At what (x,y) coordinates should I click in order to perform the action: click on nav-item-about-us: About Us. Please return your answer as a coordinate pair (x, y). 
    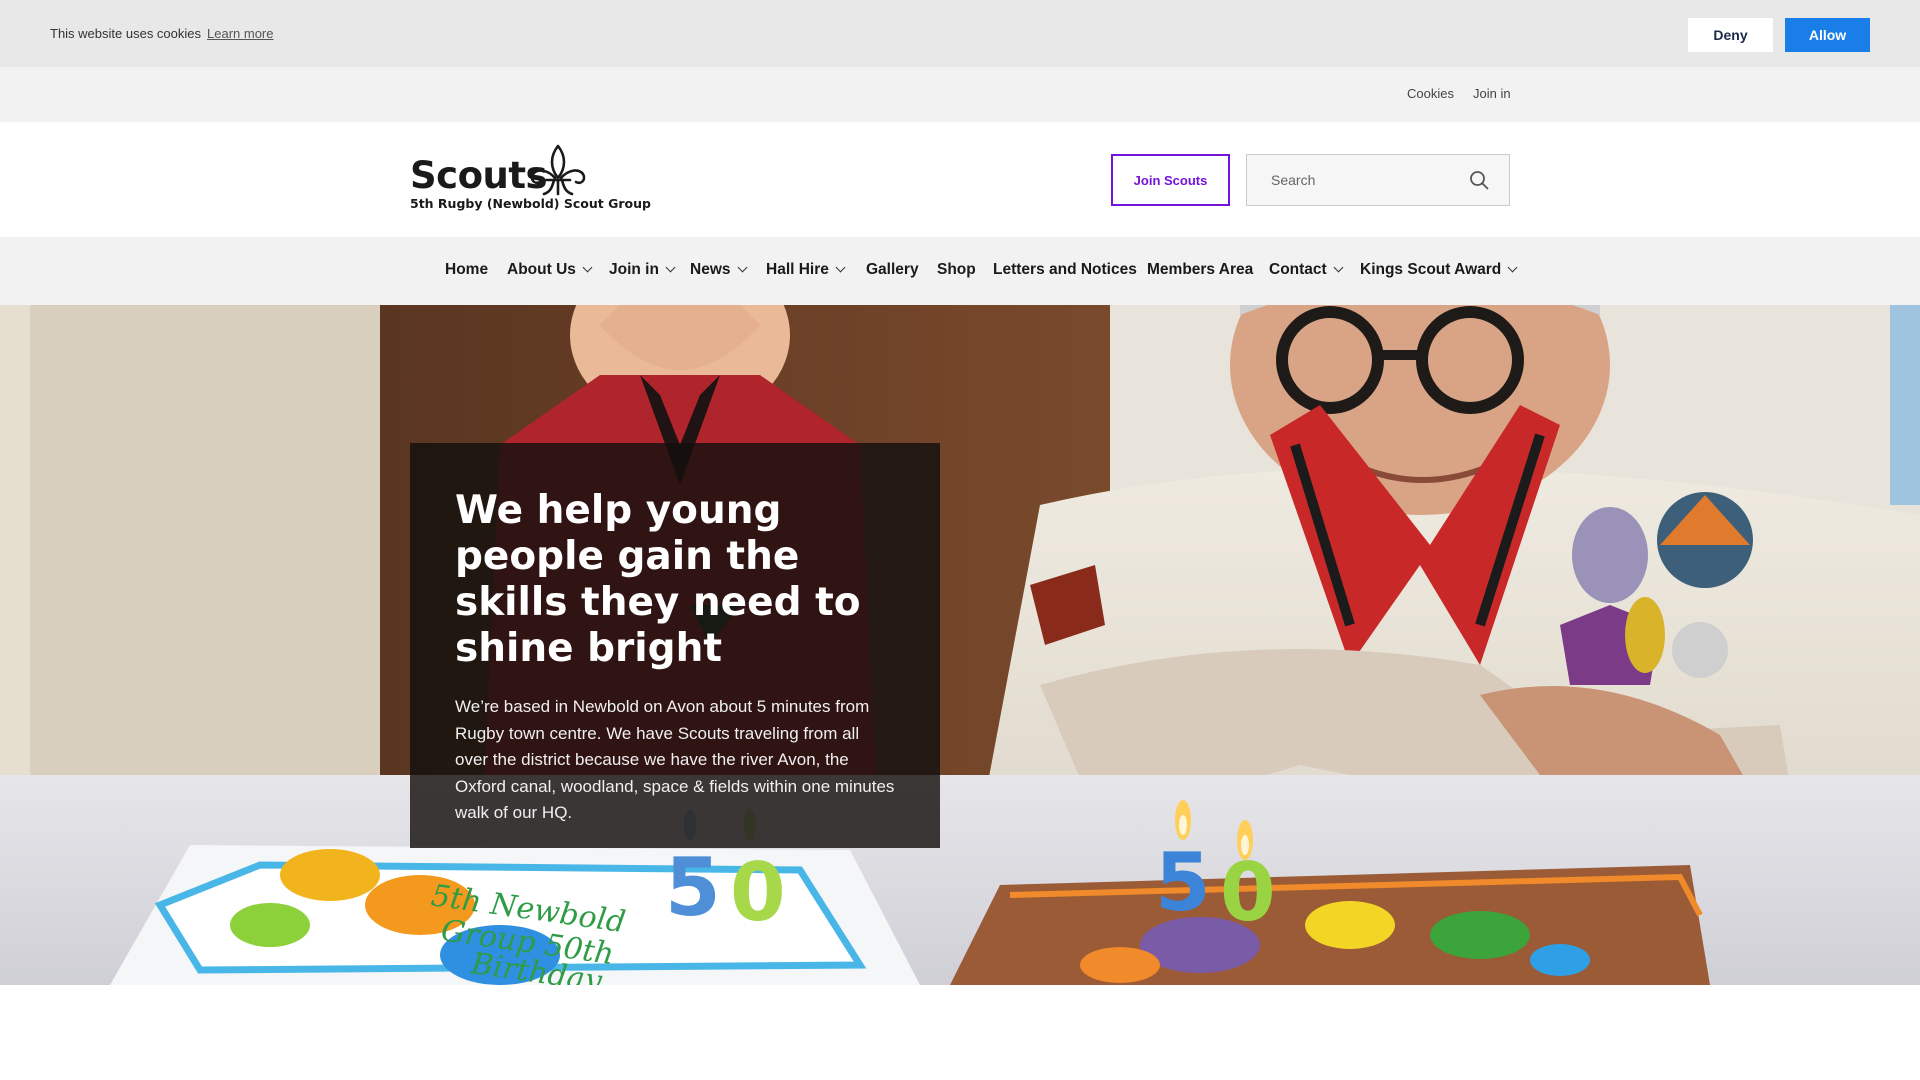
    Looking at the image, I should click on (550, 270).